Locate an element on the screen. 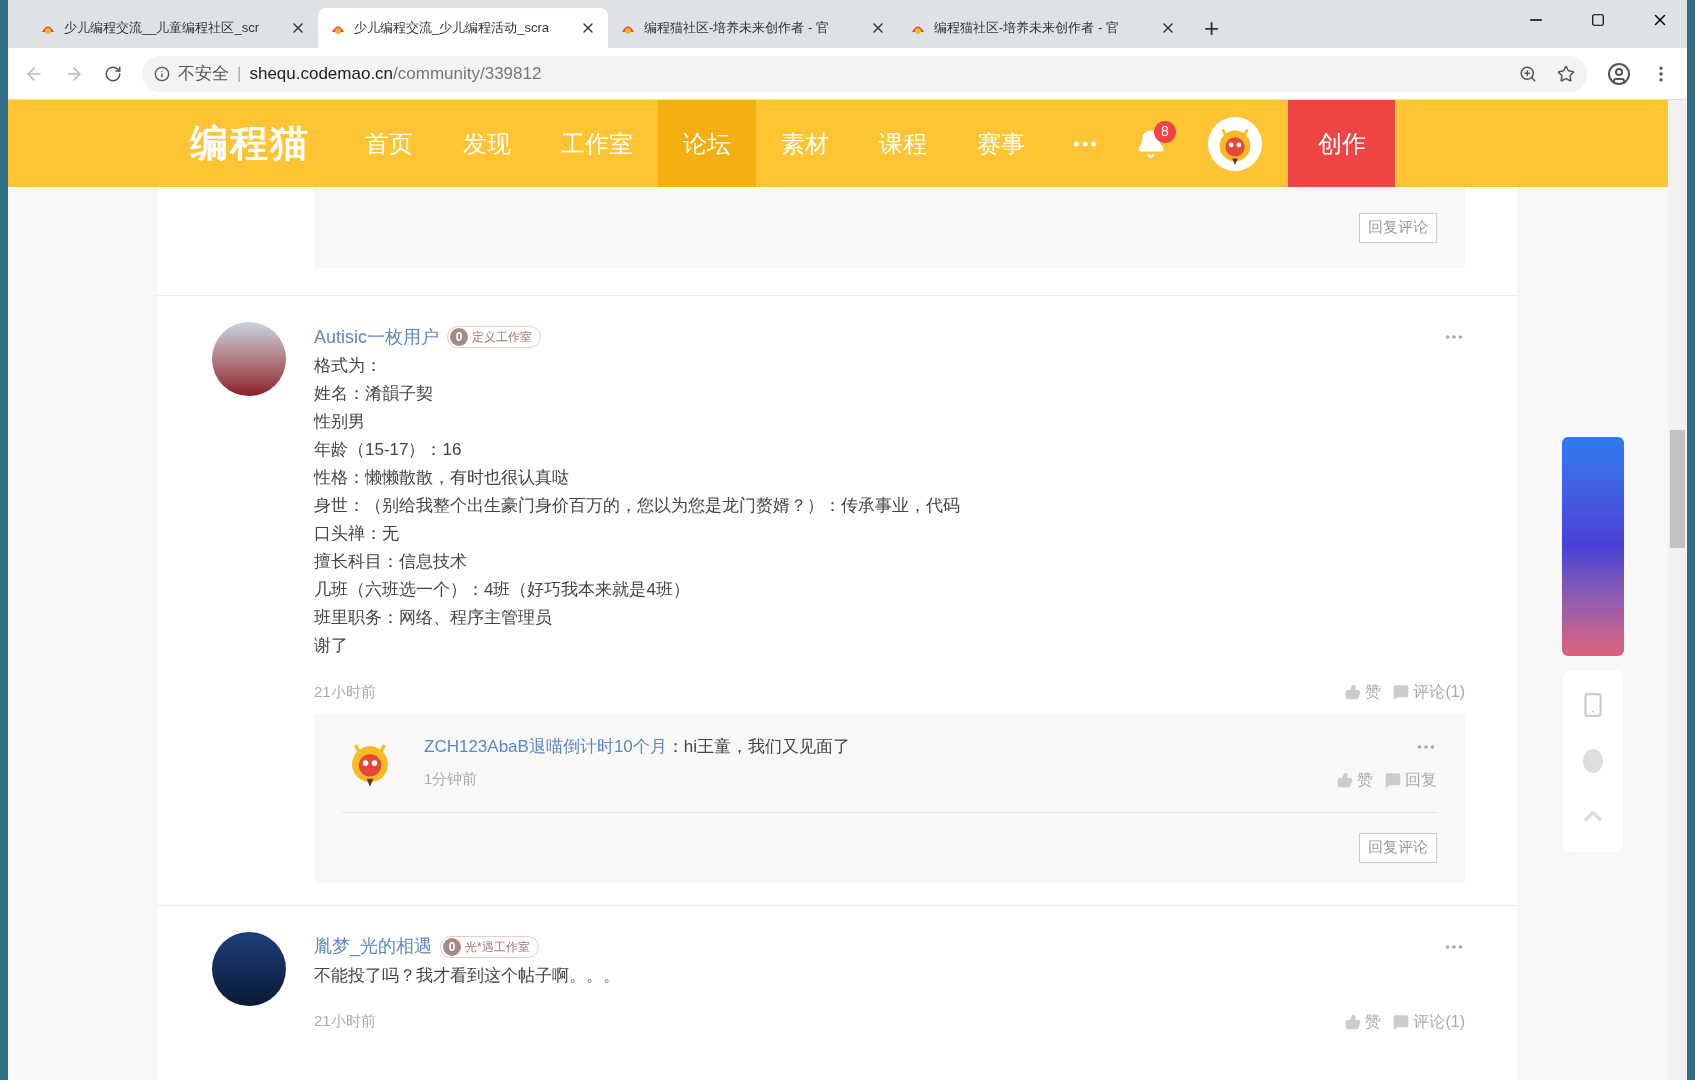 The width and height of the screenshot is (1695, 1080). bell-icon is located at coordinates (1151, 143).